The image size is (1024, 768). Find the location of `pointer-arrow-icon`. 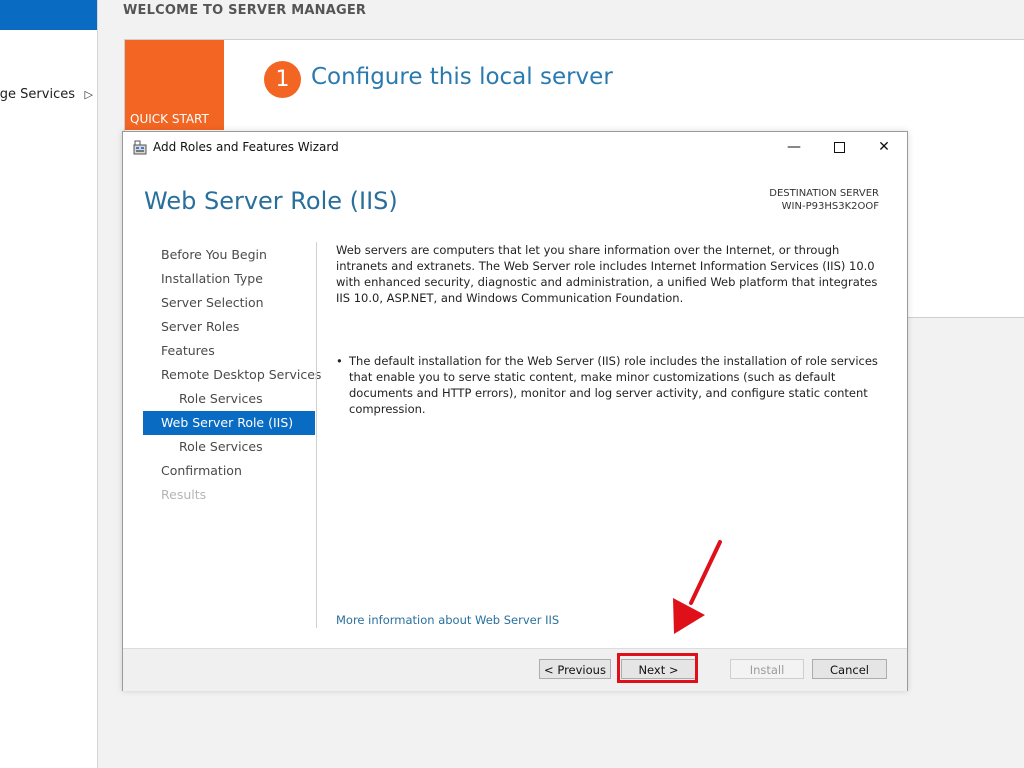

pointer-arrow-icon is located at coordinates (697, 587).